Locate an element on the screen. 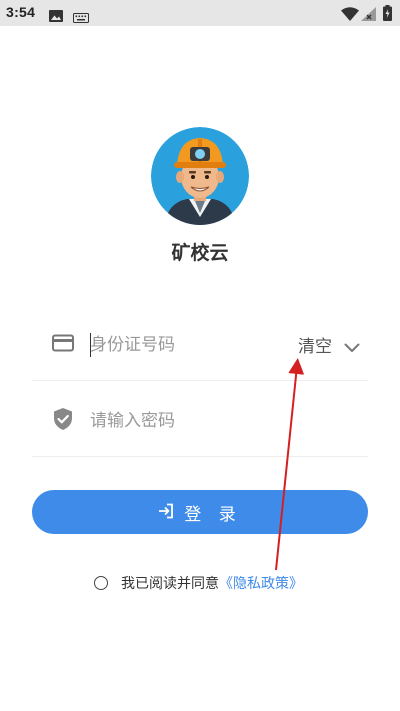 The height and width of the screenshot is (711, 400). status-bar: 3:54 is located at coordinates (200, 13).